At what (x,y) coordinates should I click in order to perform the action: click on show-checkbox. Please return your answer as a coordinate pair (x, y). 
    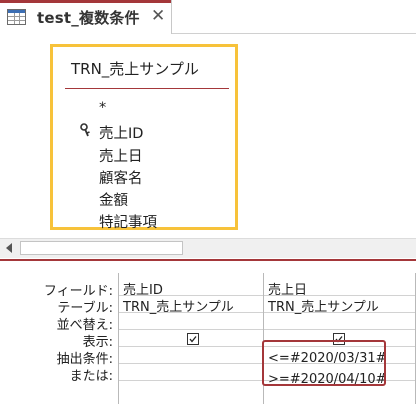
    Looking at the image, I should click on (193, 339).